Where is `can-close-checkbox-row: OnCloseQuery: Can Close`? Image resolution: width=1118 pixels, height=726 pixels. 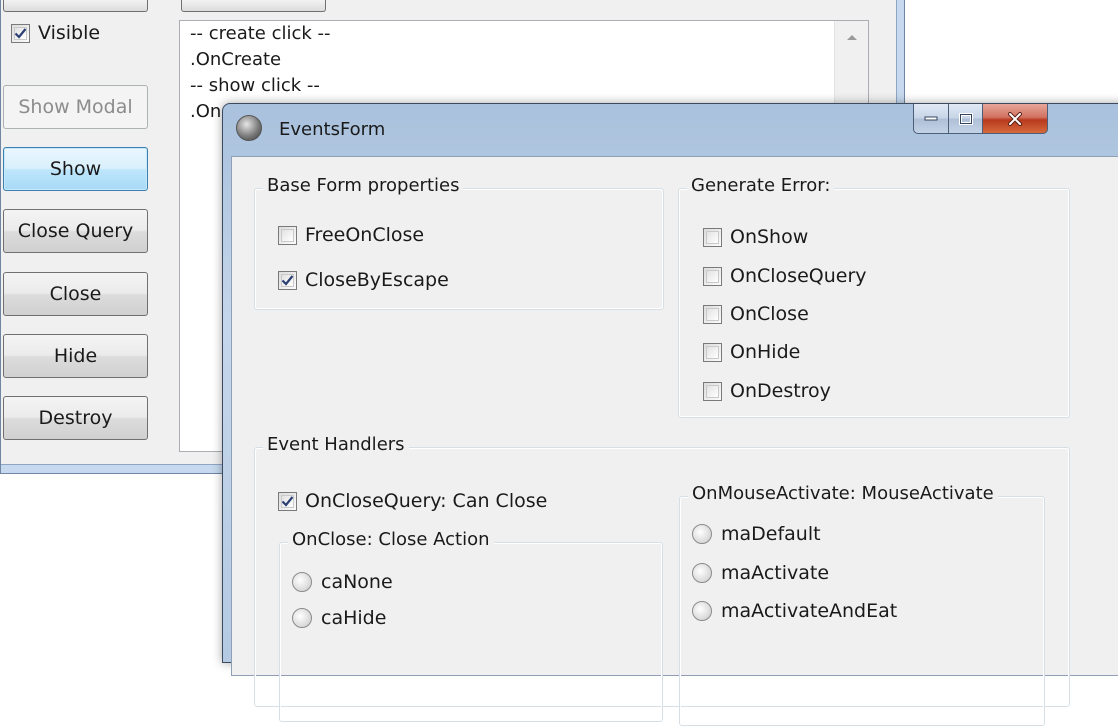
can-close-checkbox-row: OnCloseQuery: Can Close is located at coordinates (412, 501).